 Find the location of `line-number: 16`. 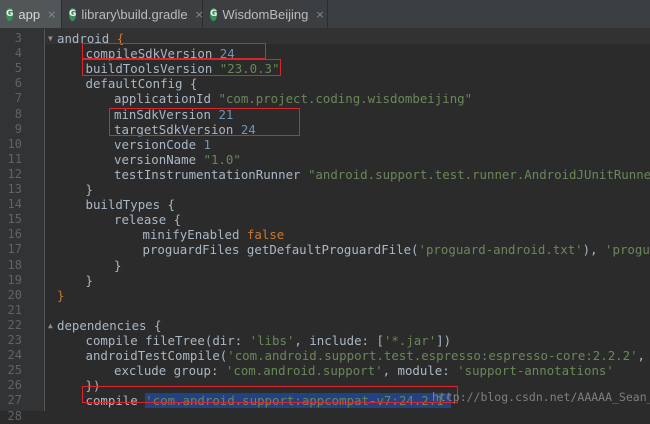

line-number: 16 is located at coordinates (11, 234).